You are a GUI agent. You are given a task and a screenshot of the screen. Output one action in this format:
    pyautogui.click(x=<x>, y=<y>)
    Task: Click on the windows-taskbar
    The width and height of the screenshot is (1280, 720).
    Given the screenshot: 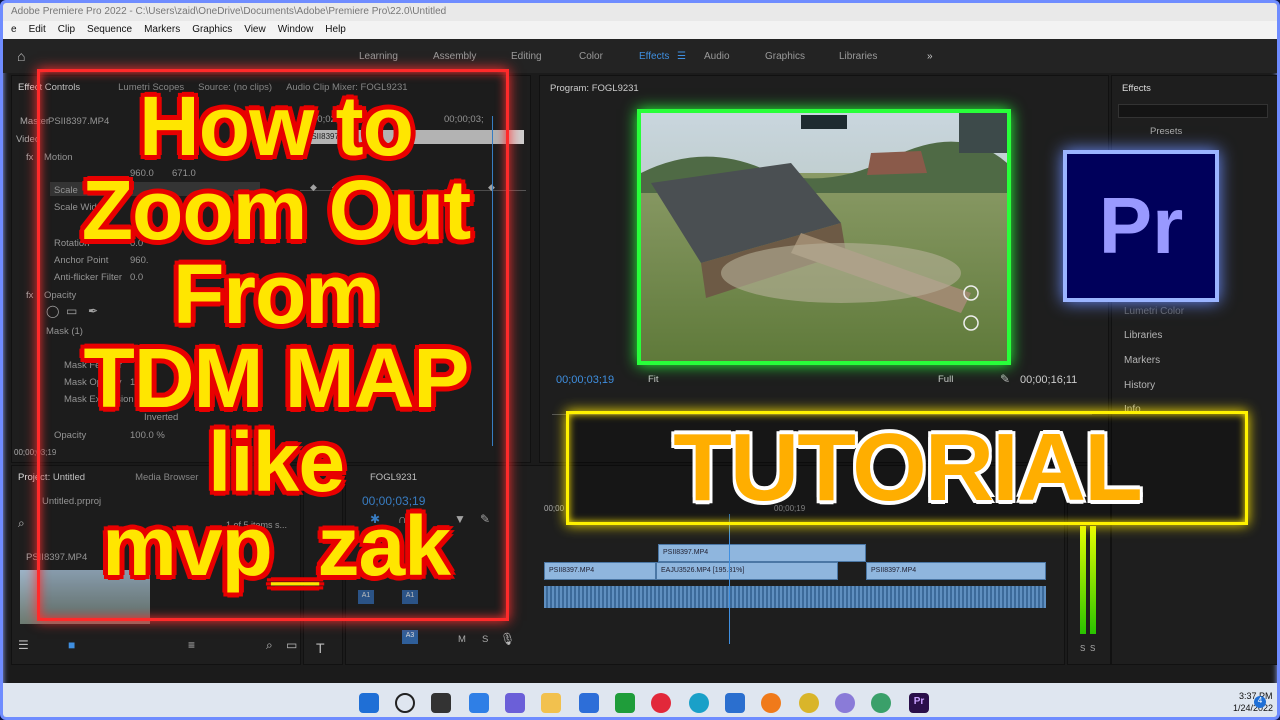 What is the action you would take?
    pyautogui.click(x=640, y=700)
    